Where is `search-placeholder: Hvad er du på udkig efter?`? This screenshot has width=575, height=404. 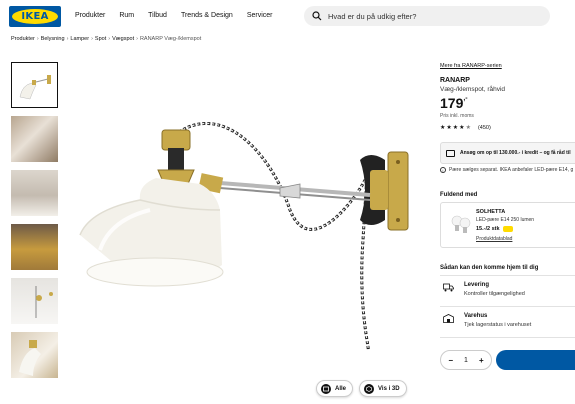
search-placeholder: Hvad er du på udkig efter? is located at coordinates (372, 16).